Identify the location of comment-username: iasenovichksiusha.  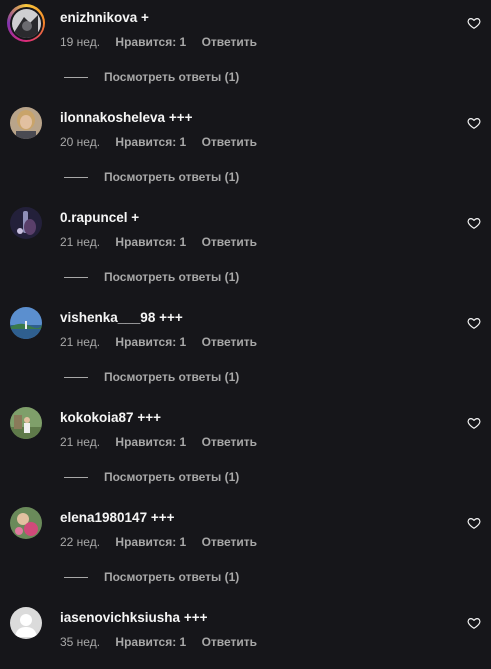
(120, 617).